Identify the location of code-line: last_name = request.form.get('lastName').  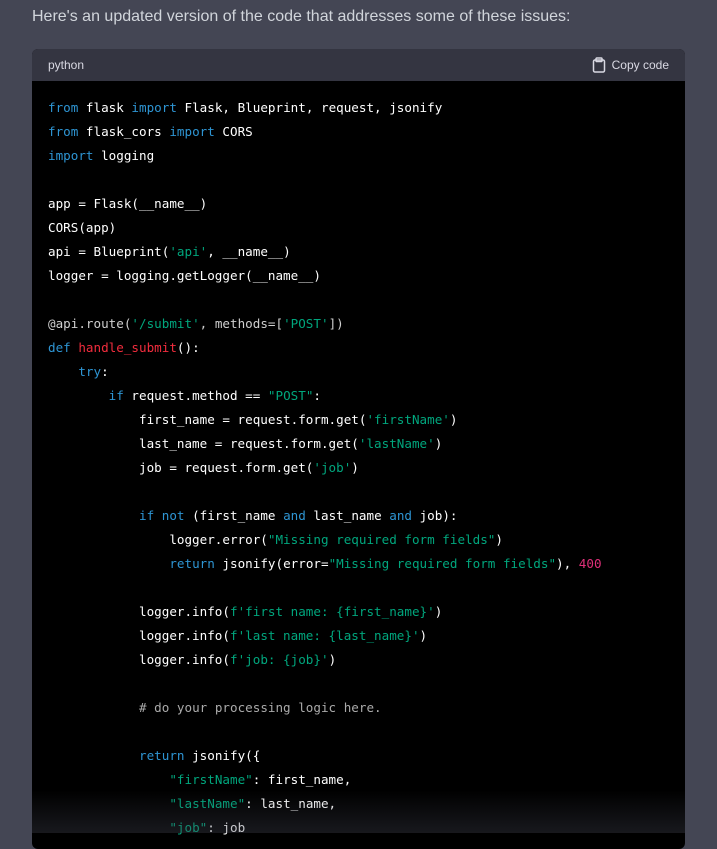
(358, 444).